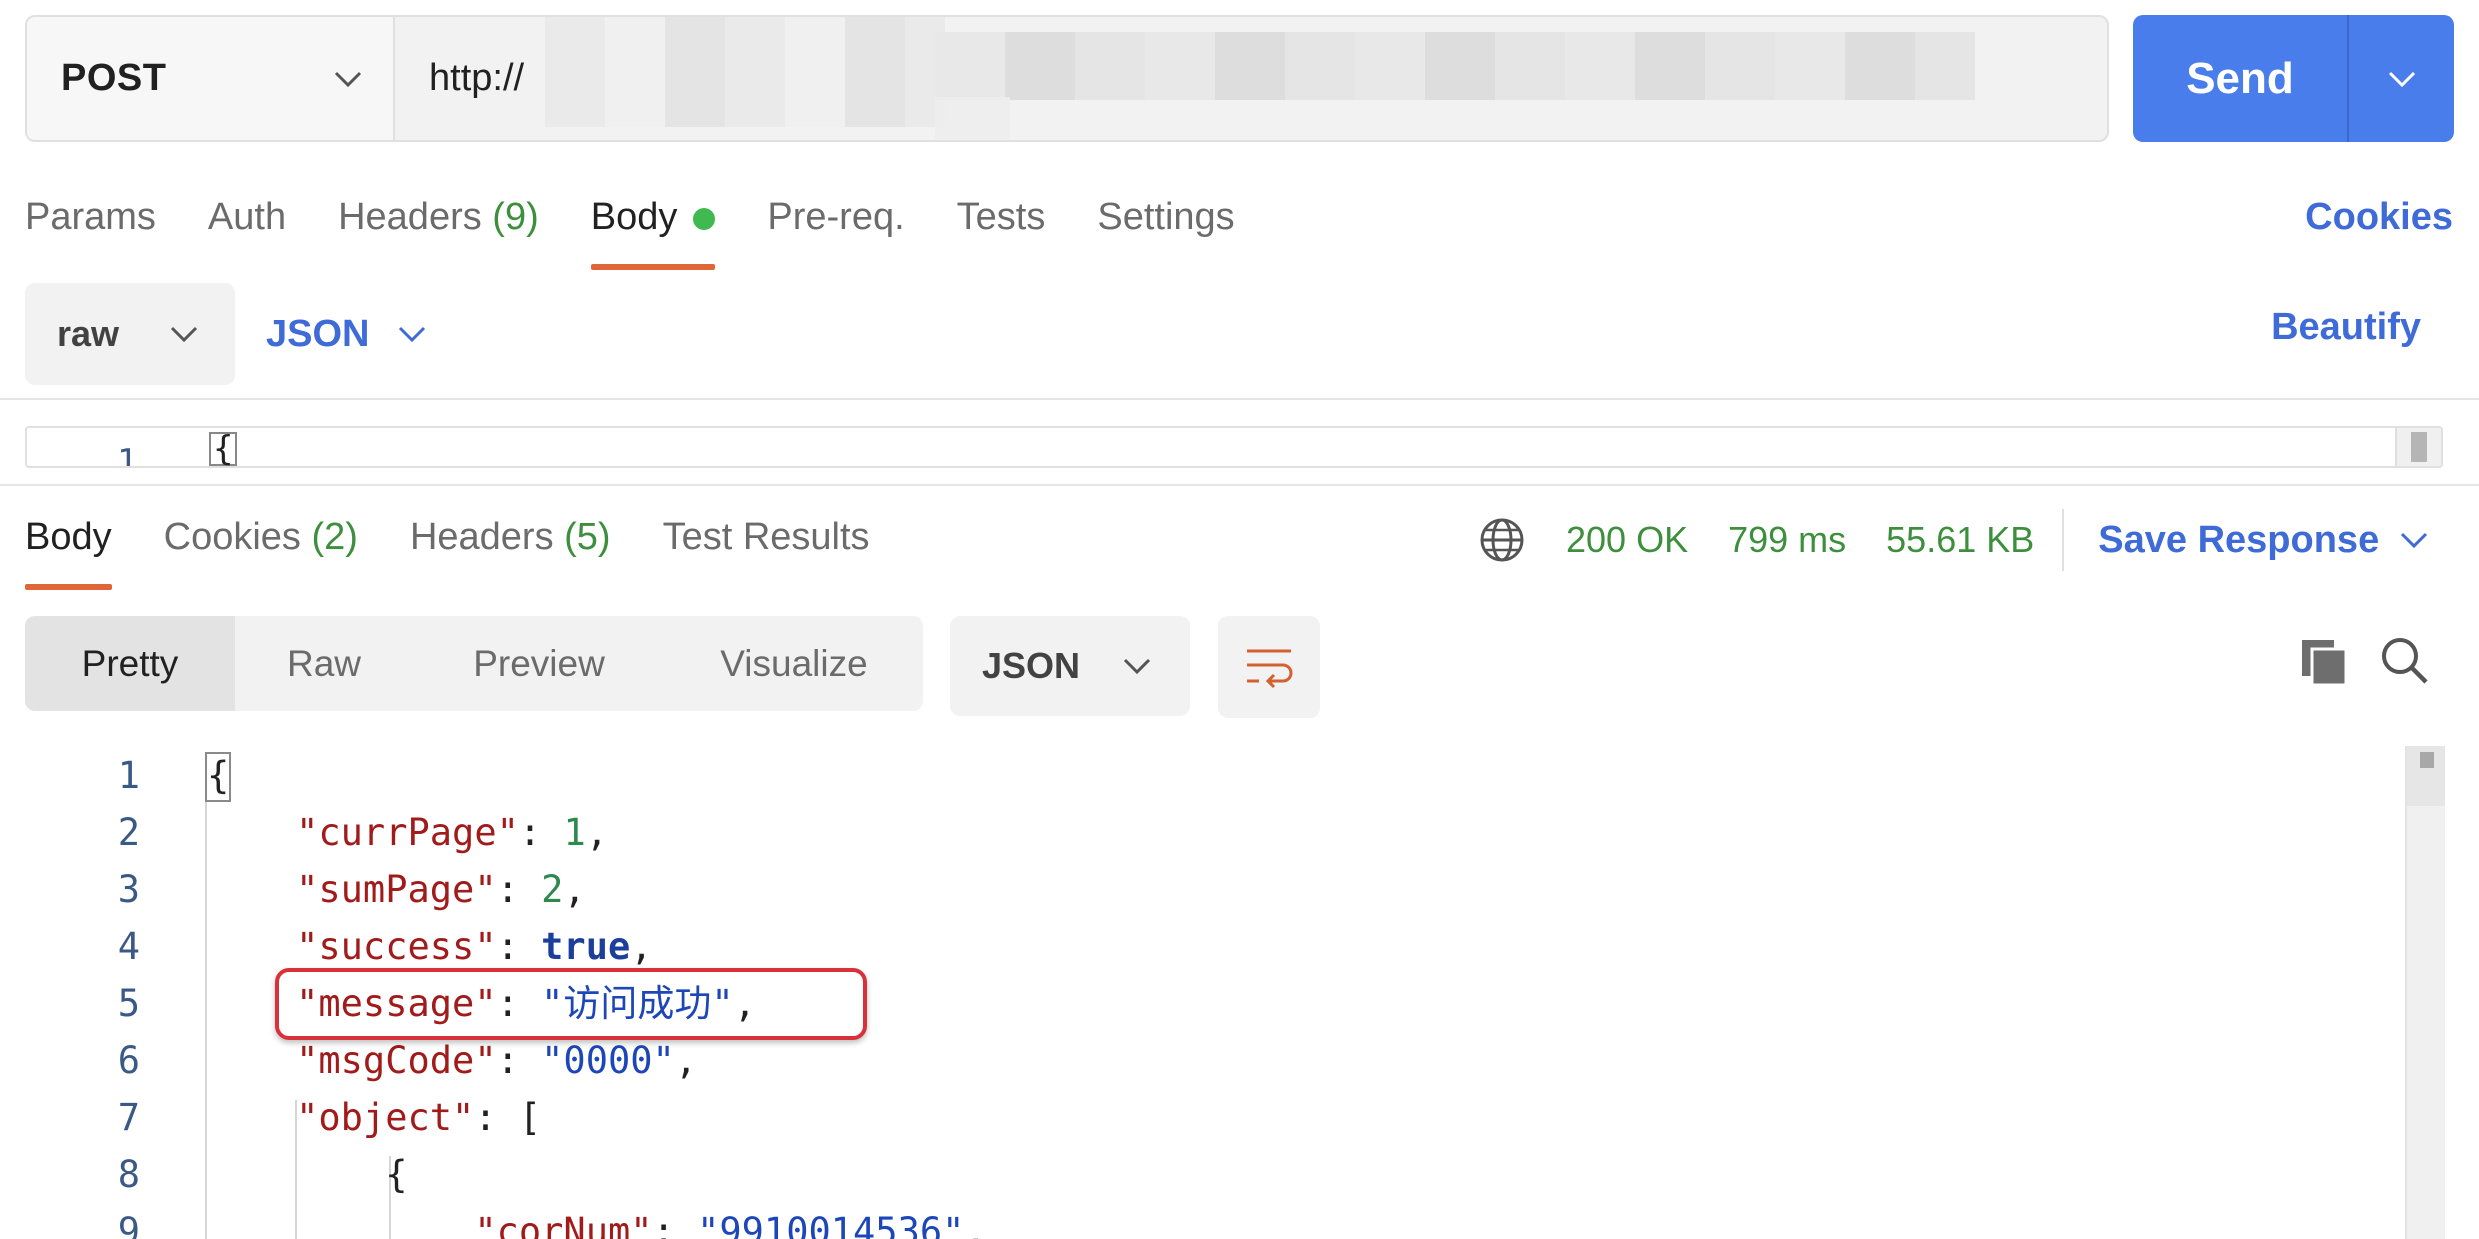 Image resolution: width=2479 pixels, height=1239 pixels. Describe the element at coordinates (1960, 540) in the screenshot. I see `response-size: 55.61 KB` at that location.